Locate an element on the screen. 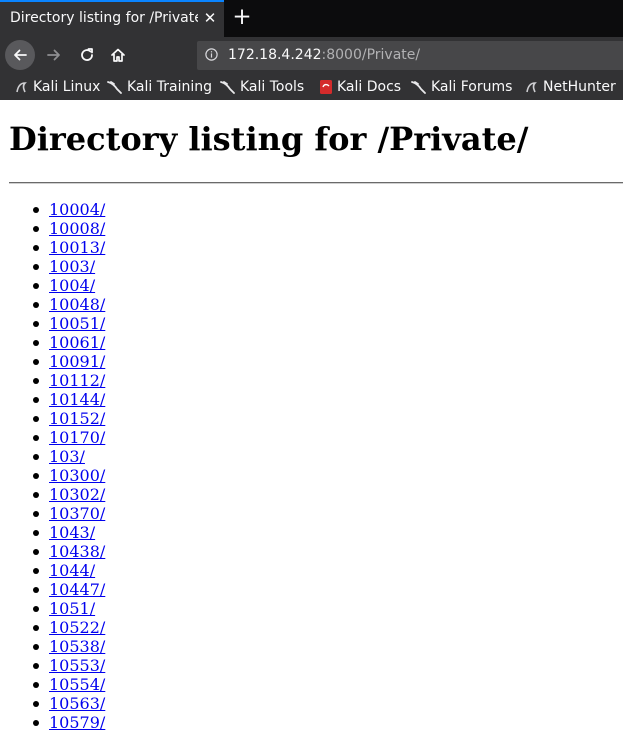  list-item: 10579/ is located at coordinates (52, 722).